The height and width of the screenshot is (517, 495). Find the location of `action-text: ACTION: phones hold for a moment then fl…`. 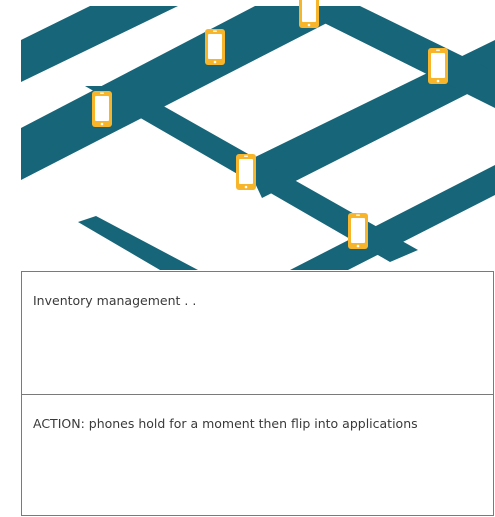

action-text: ACTION: phones hold for a moment then fl… is located at coordinates (225, 423).